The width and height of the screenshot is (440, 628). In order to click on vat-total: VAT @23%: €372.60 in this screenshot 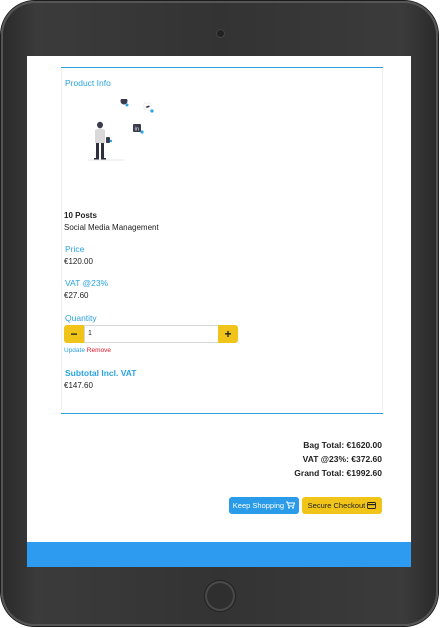, I will do `click(342, 459)`.